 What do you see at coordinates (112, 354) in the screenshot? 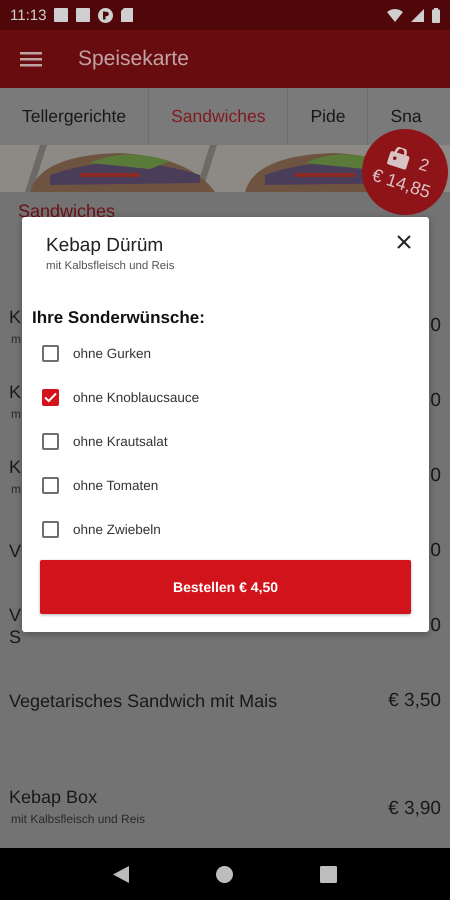
I see `option-label: ohne Gurken` at bounding box center [112, 354].